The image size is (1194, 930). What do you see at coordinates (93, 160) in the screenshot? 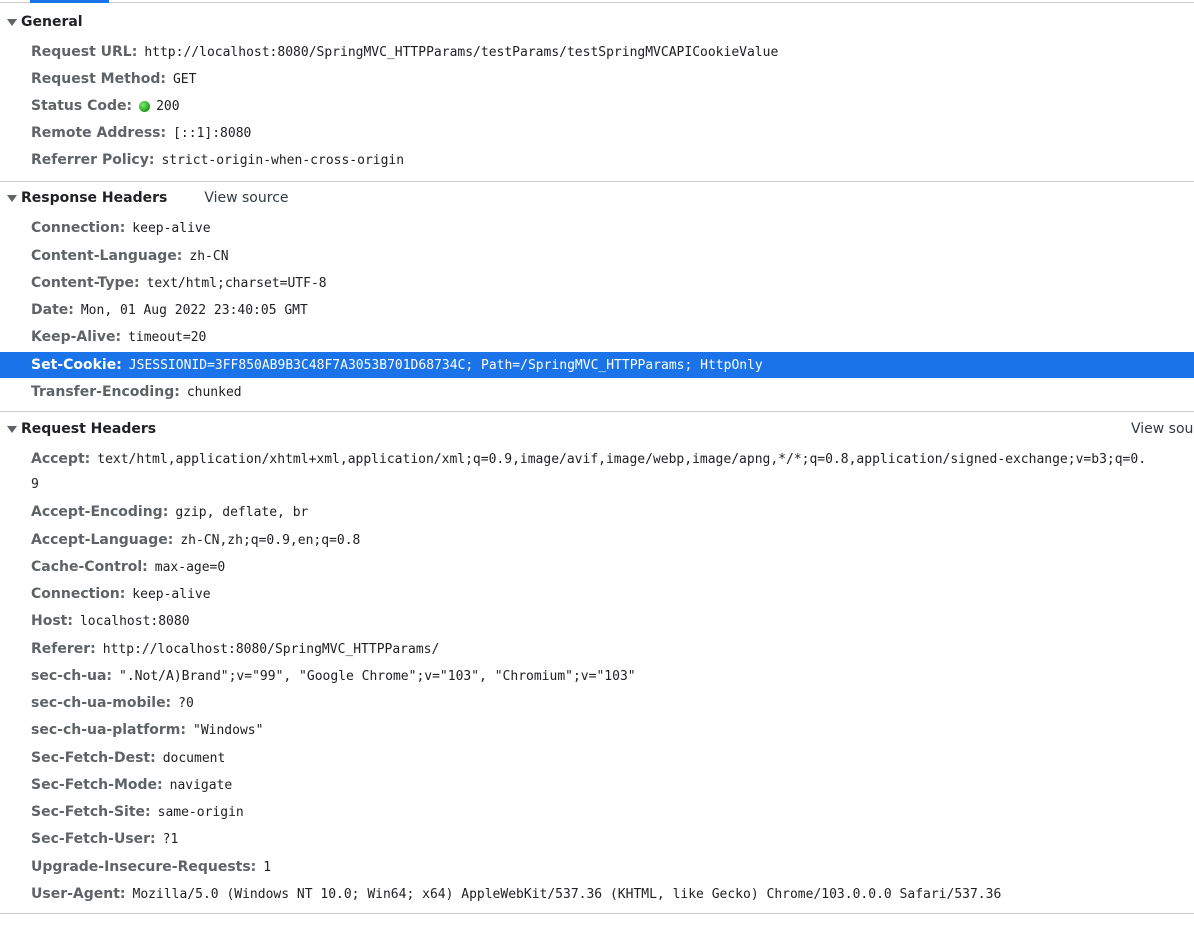
I see `header-key: Referrer Policy:` at bounding box center [93, 160].